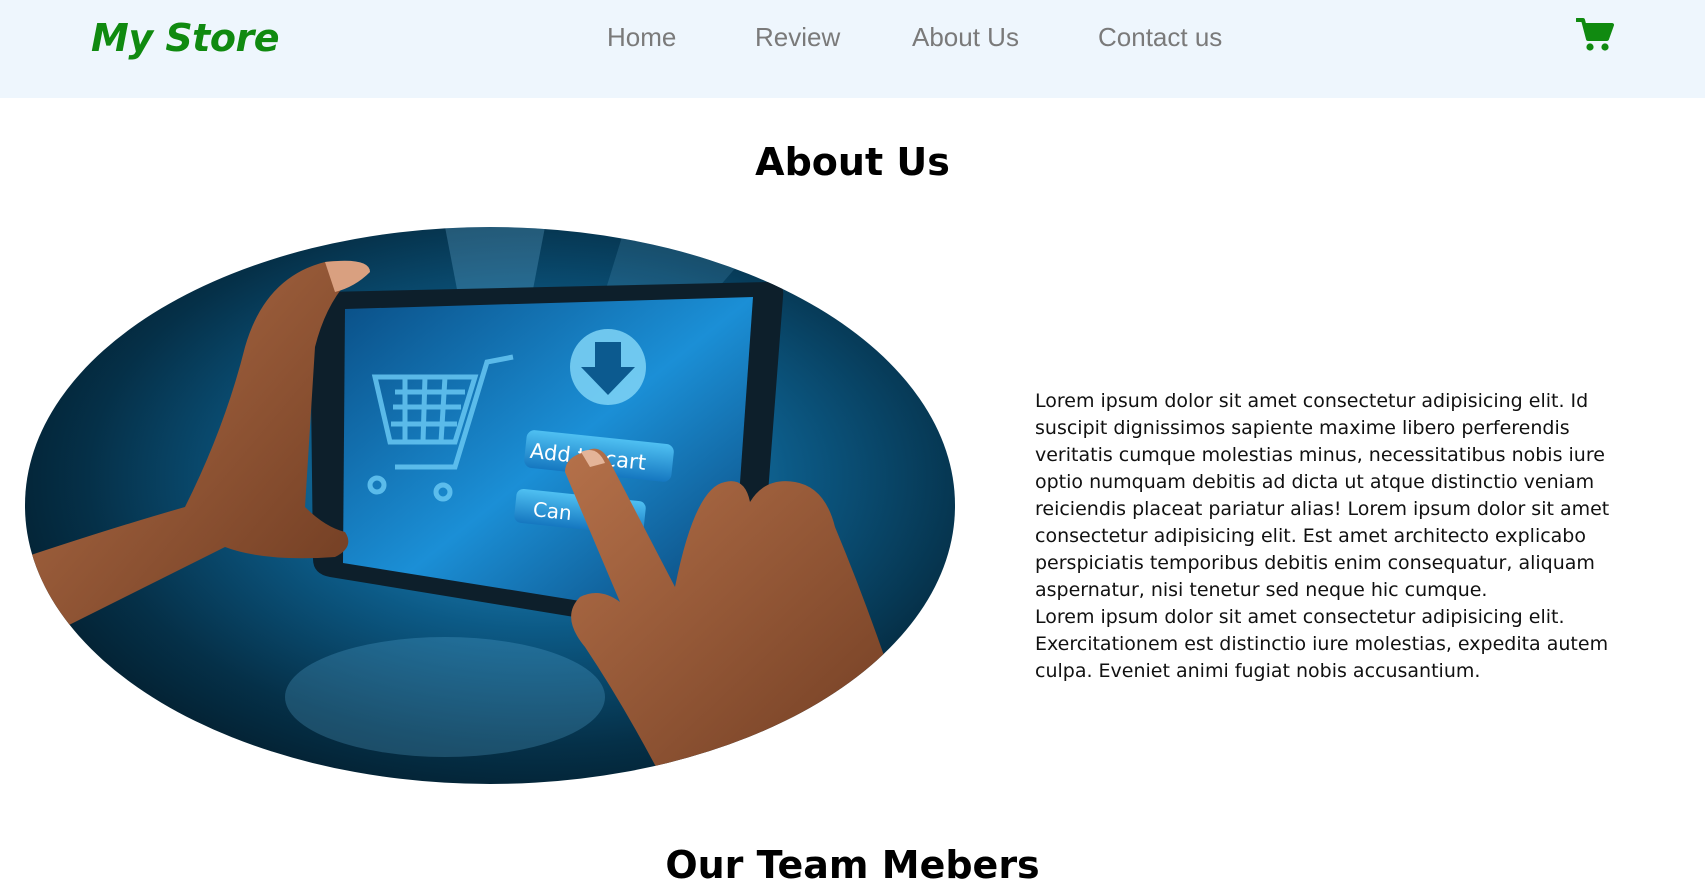  Describe the element at coordinates (852, 864) in the screenshot. I see `team-members-heading: Our Team Mebers` at that location.